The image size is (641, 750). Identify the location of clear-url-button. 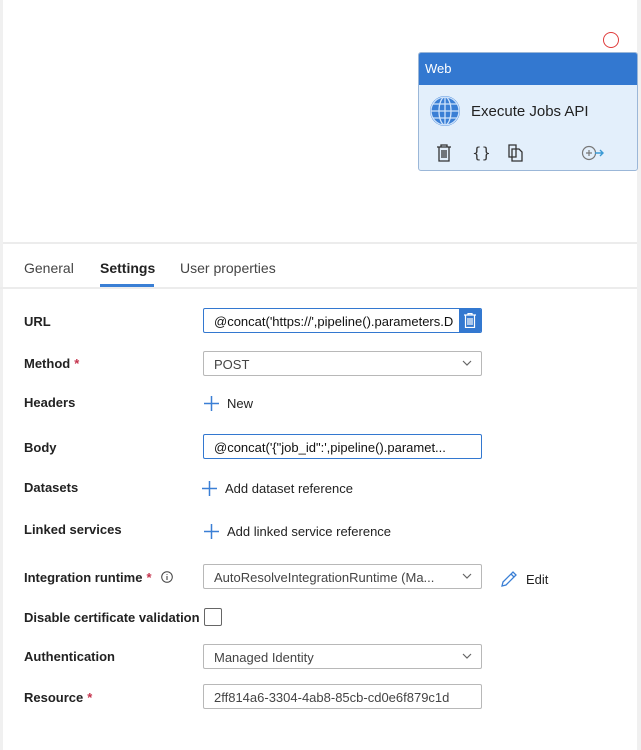
(470, 320).